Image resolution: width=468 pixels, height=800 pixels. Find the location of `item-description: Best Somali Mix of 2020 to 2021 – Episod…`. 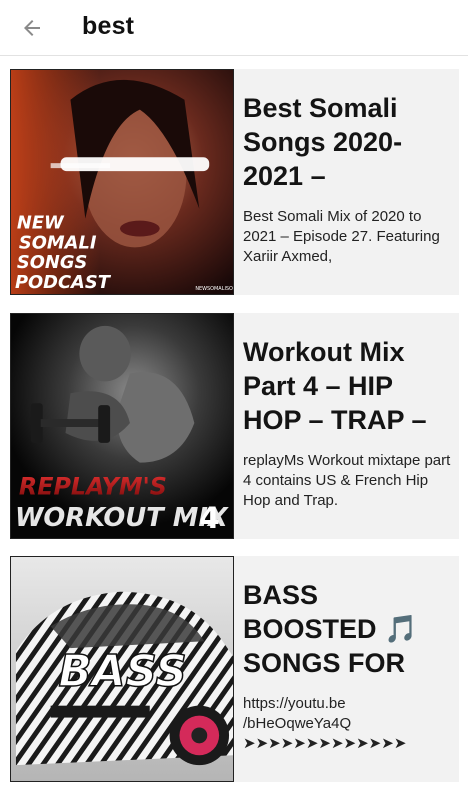

item-description: Best Somali Mix of 2020 to 2021 – Episod… is located at coordinates (341, 236).